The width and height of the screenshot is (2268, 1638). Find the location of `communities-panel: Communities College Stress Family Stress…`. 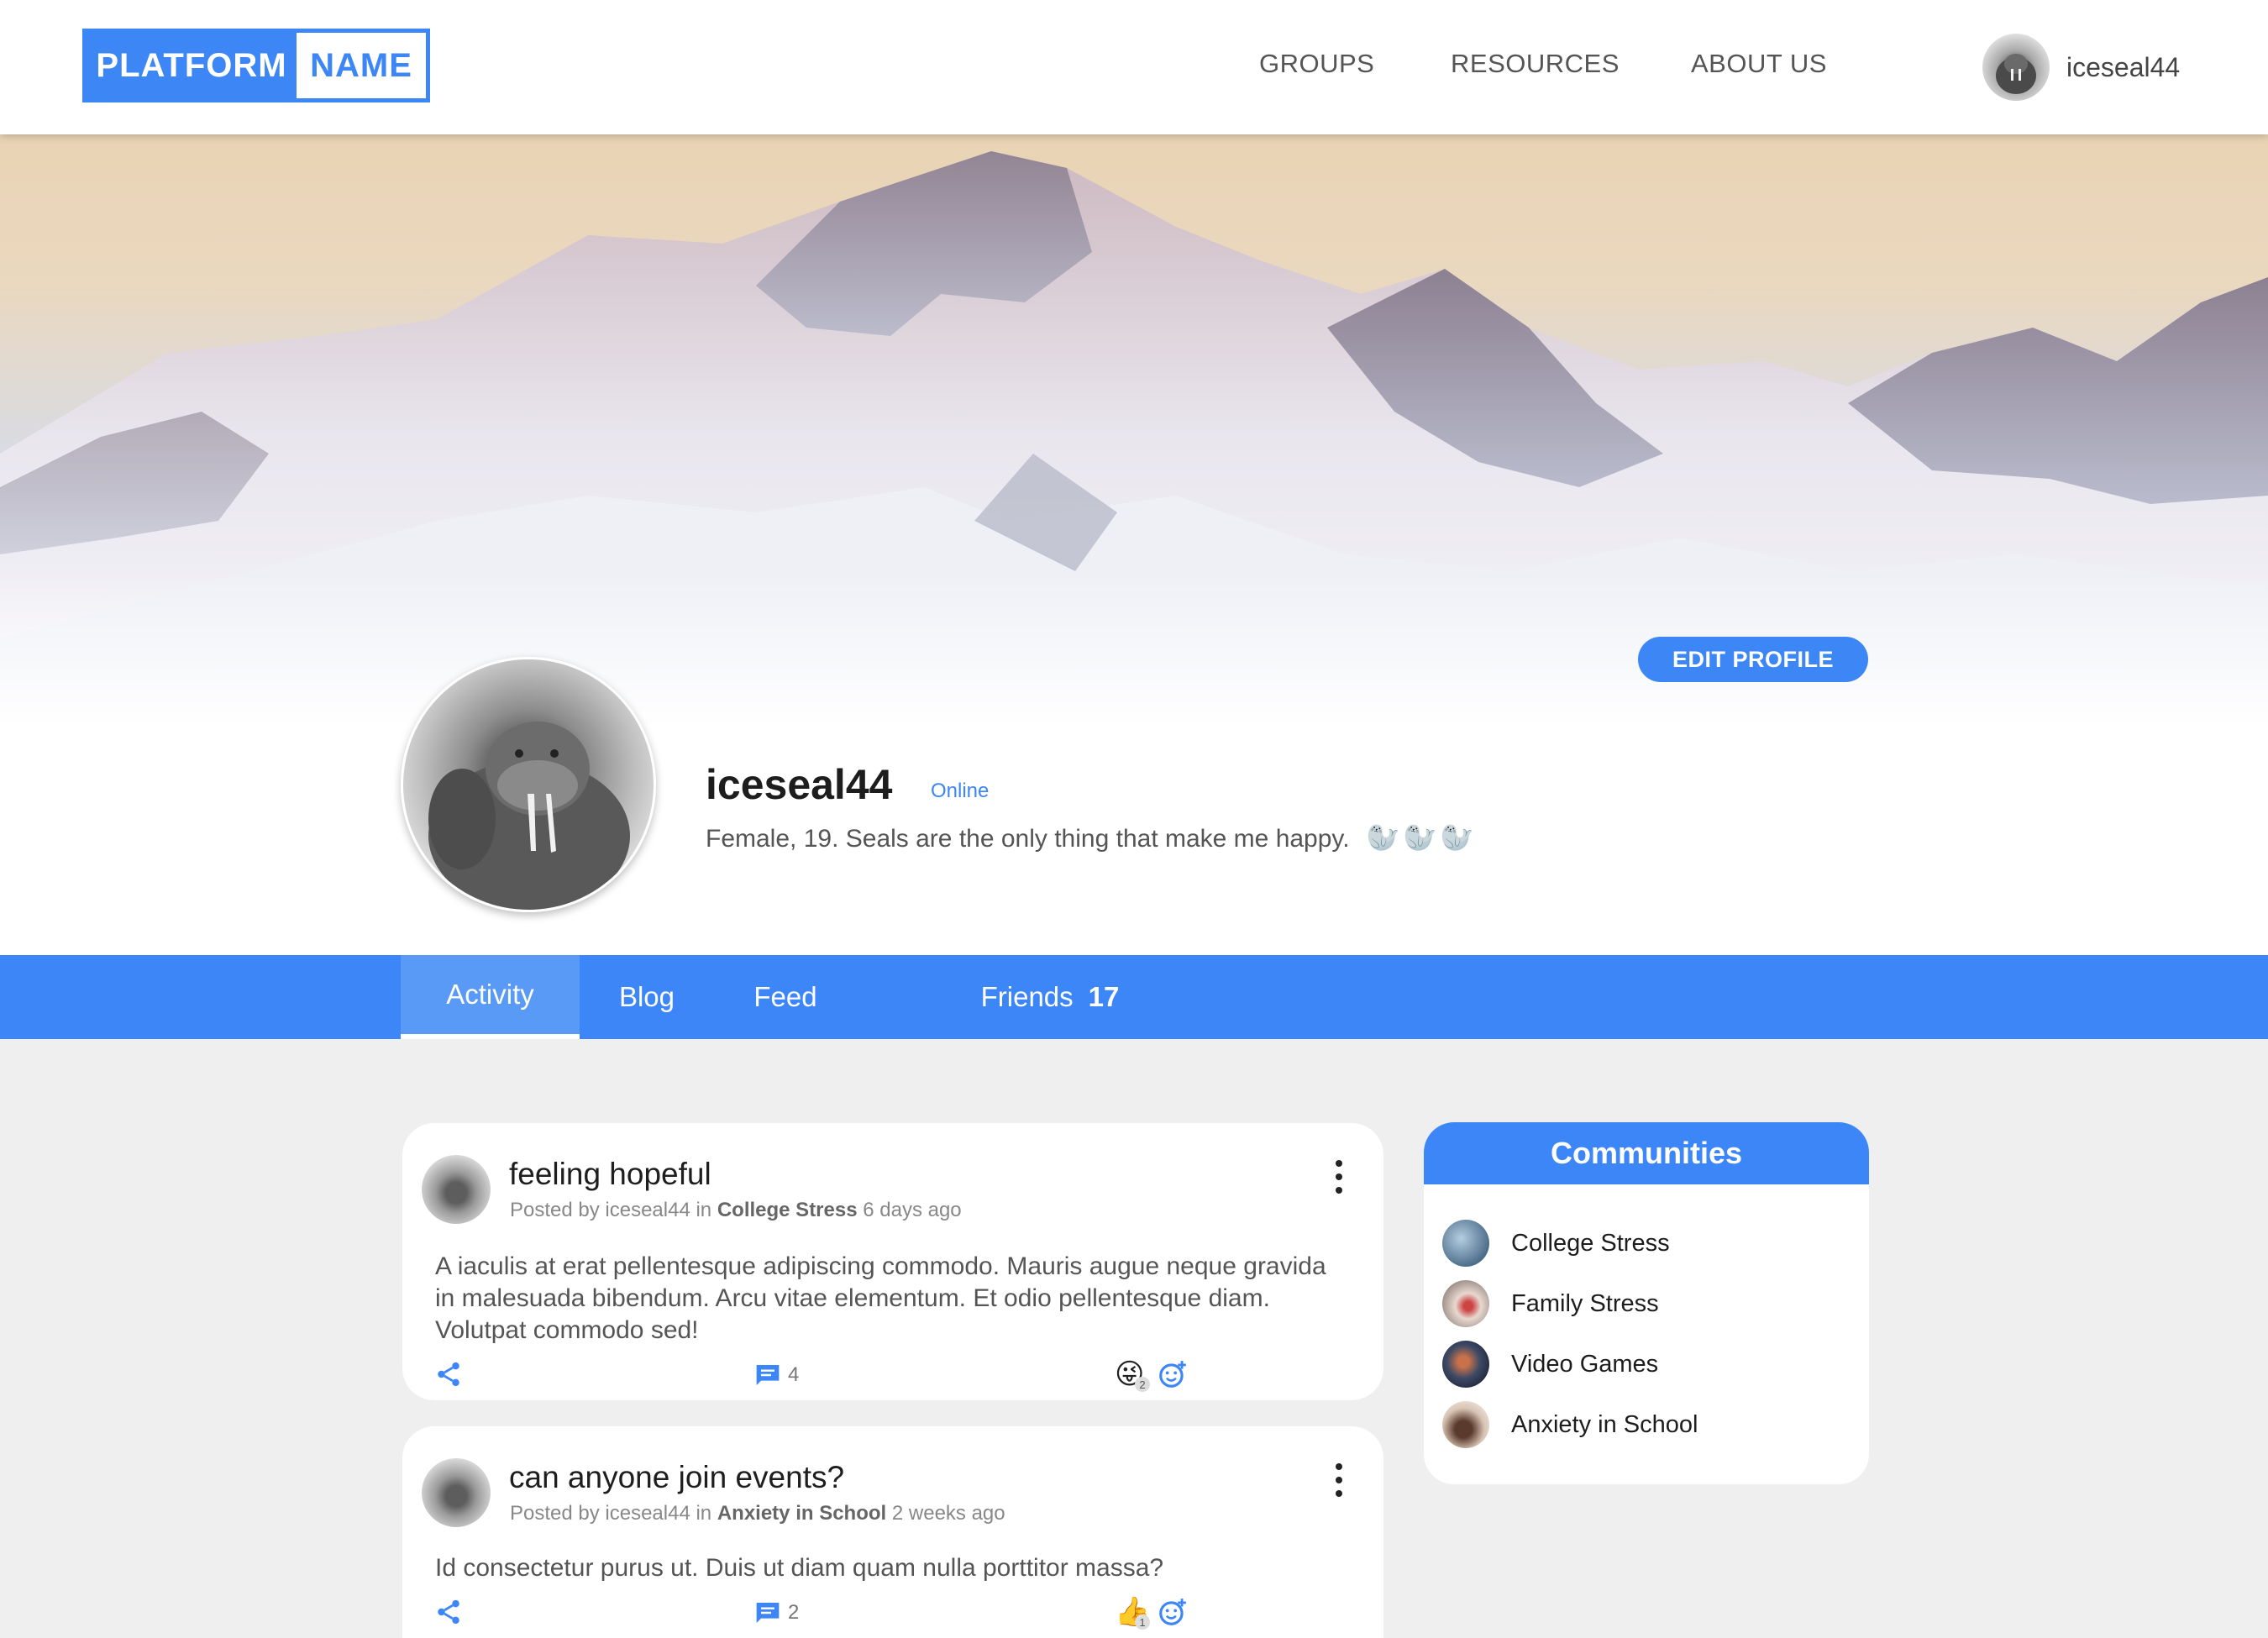

communities-panel: Communities College Stress Family Stress… is located at coordinates (1646, 1303).